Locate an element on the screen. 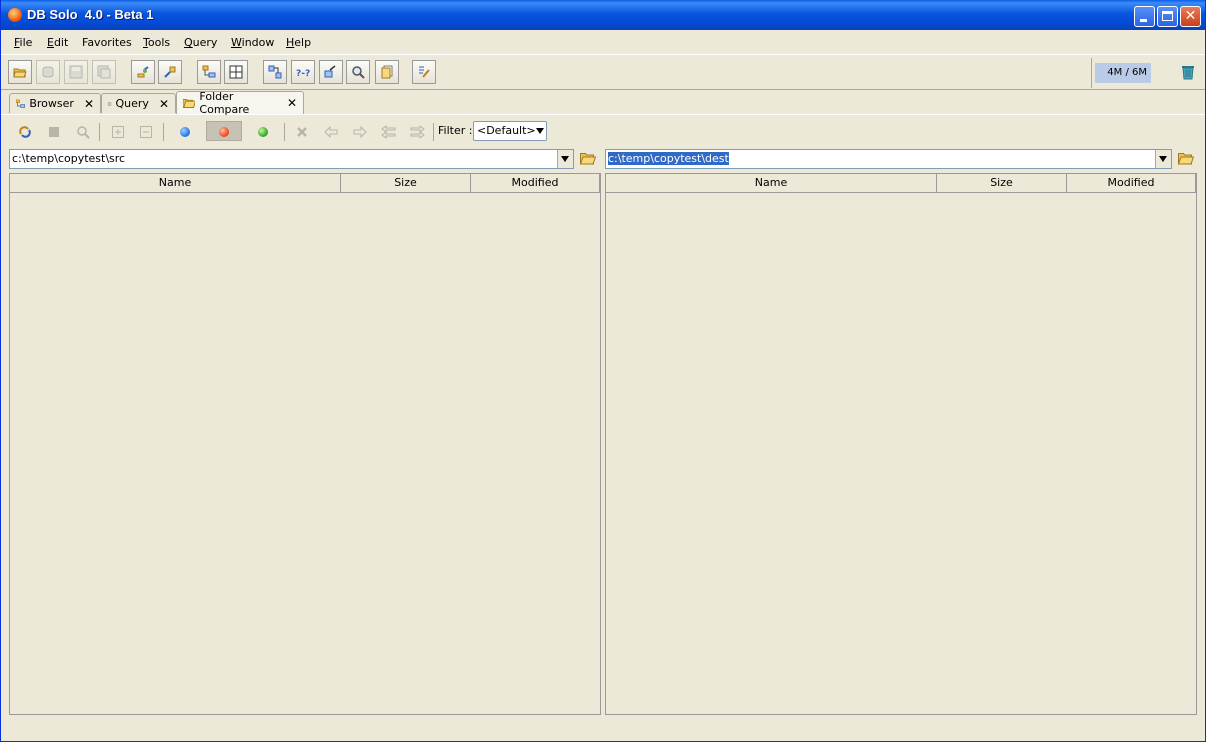  save-all-button is located at coordinates (104, 72).